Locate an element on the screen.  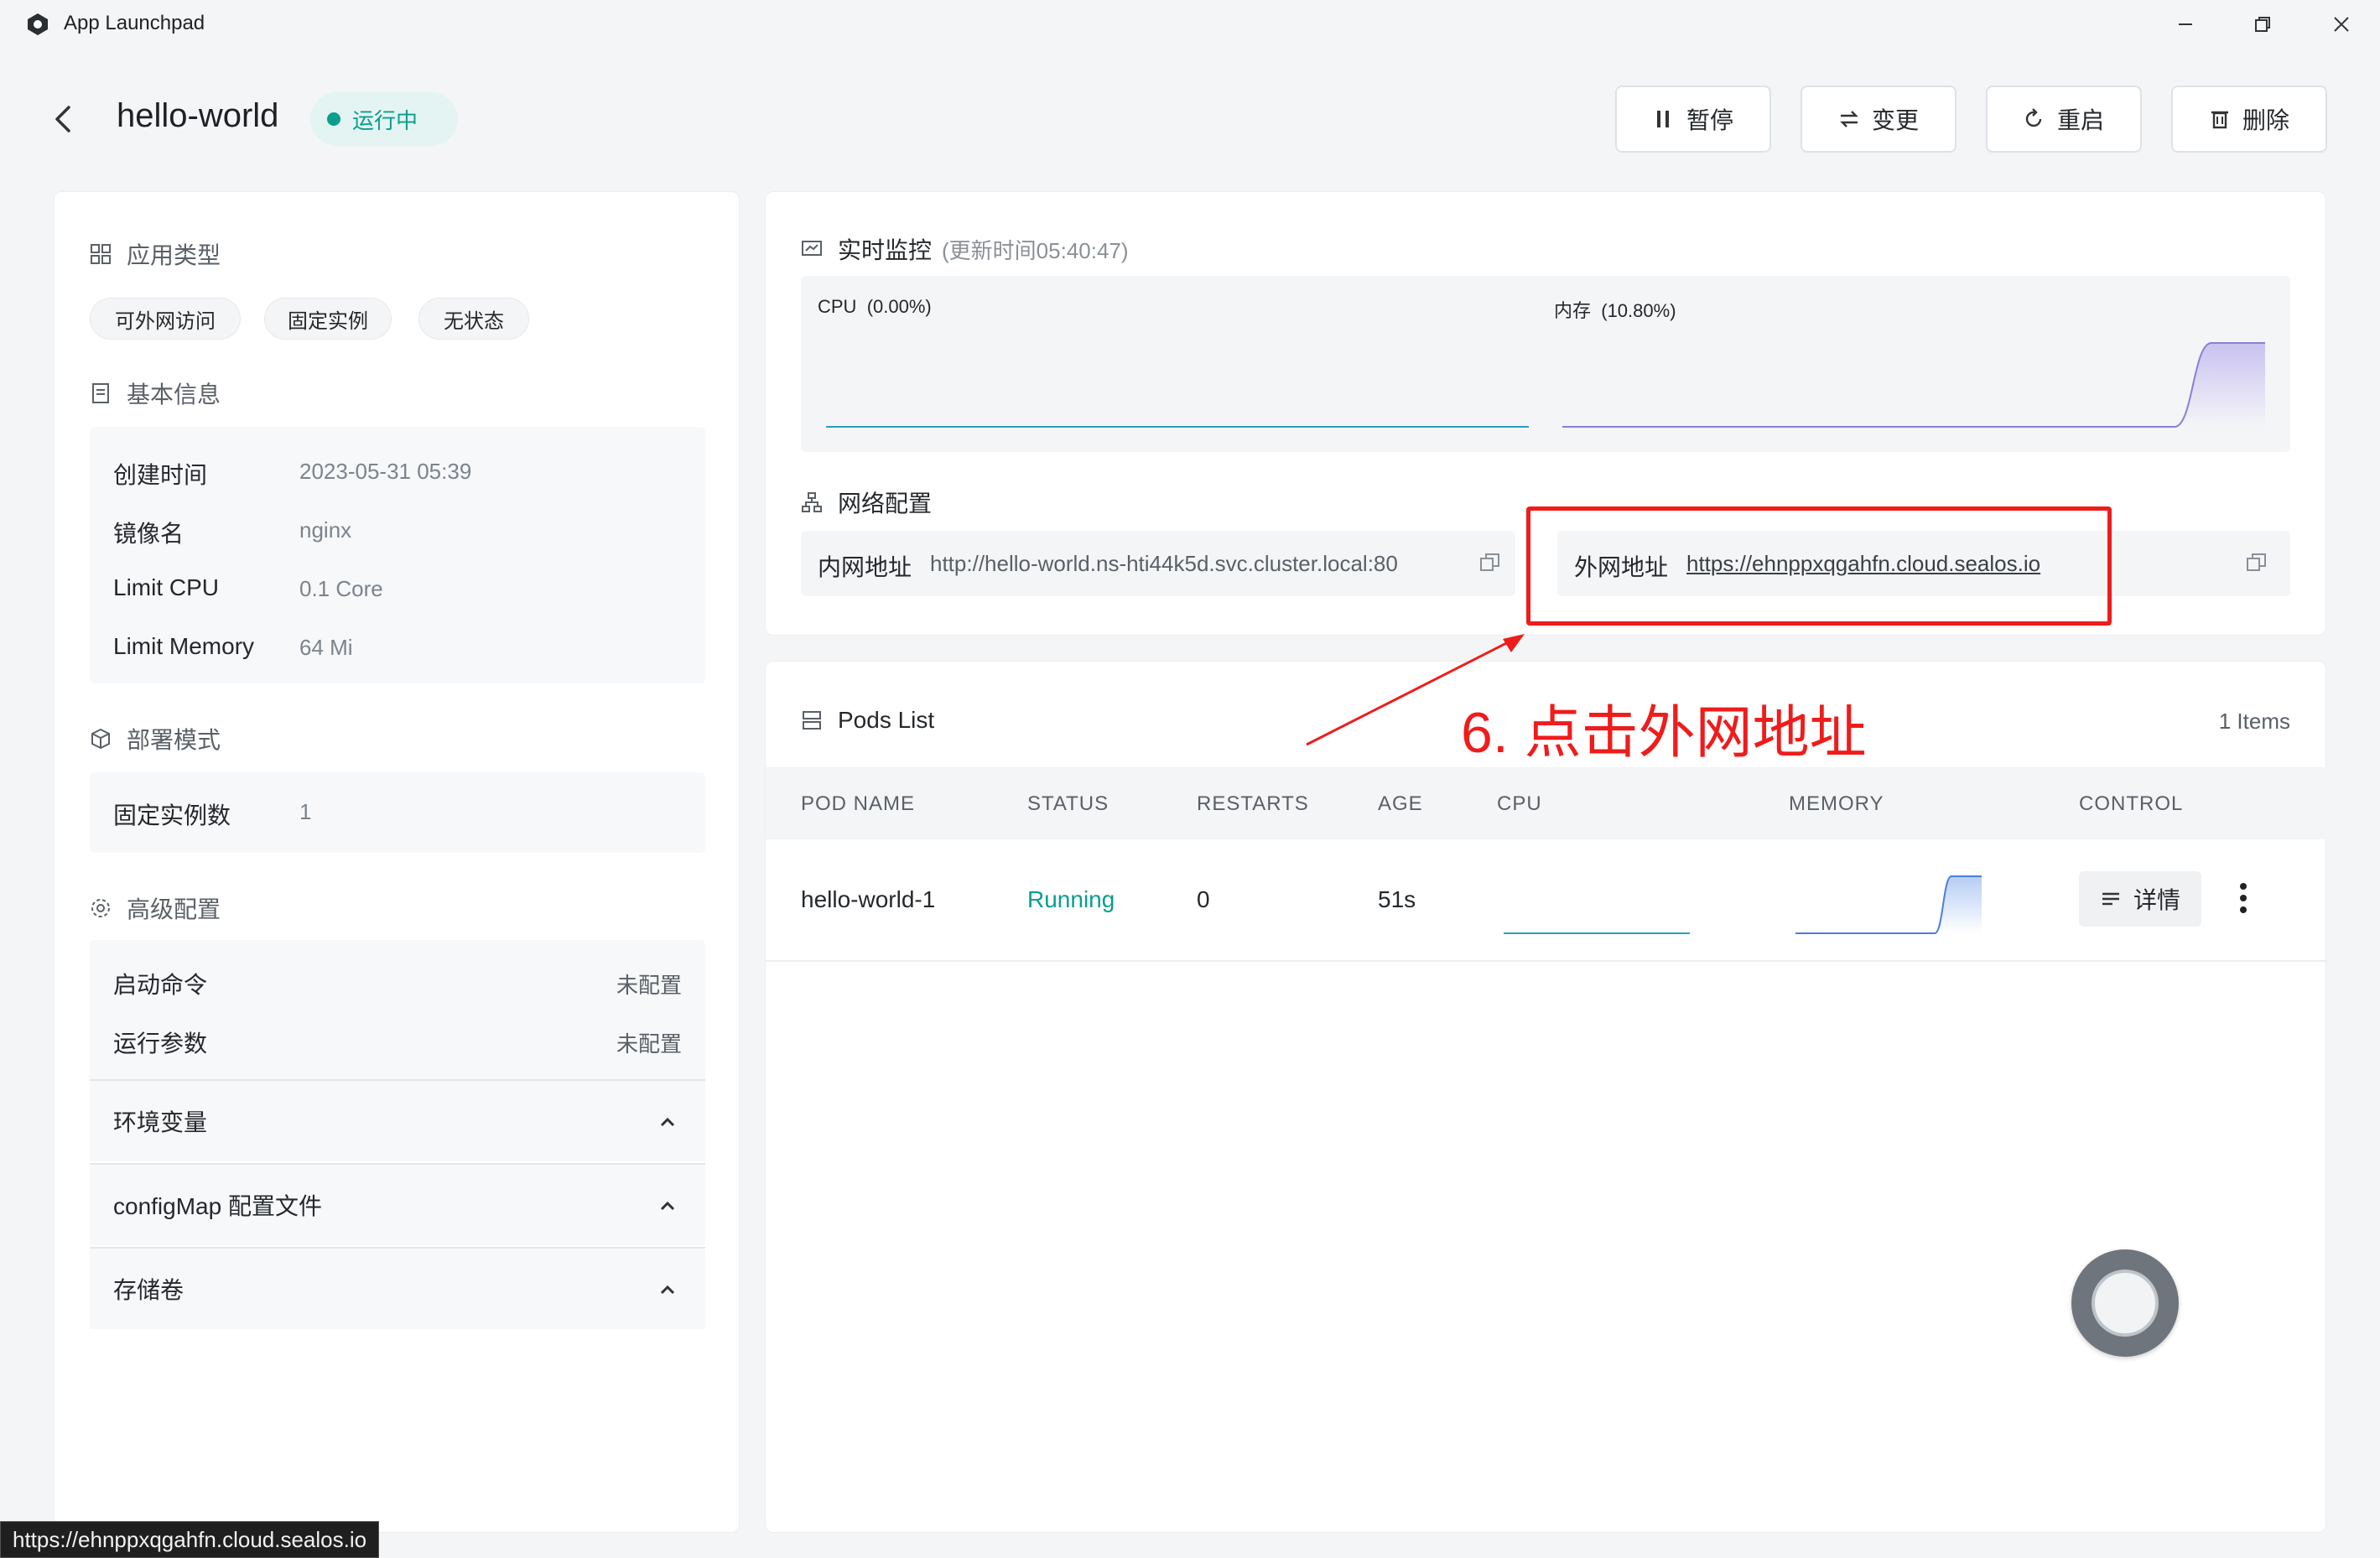
col-control: CONTROL is located at coordinates (2131, 803).